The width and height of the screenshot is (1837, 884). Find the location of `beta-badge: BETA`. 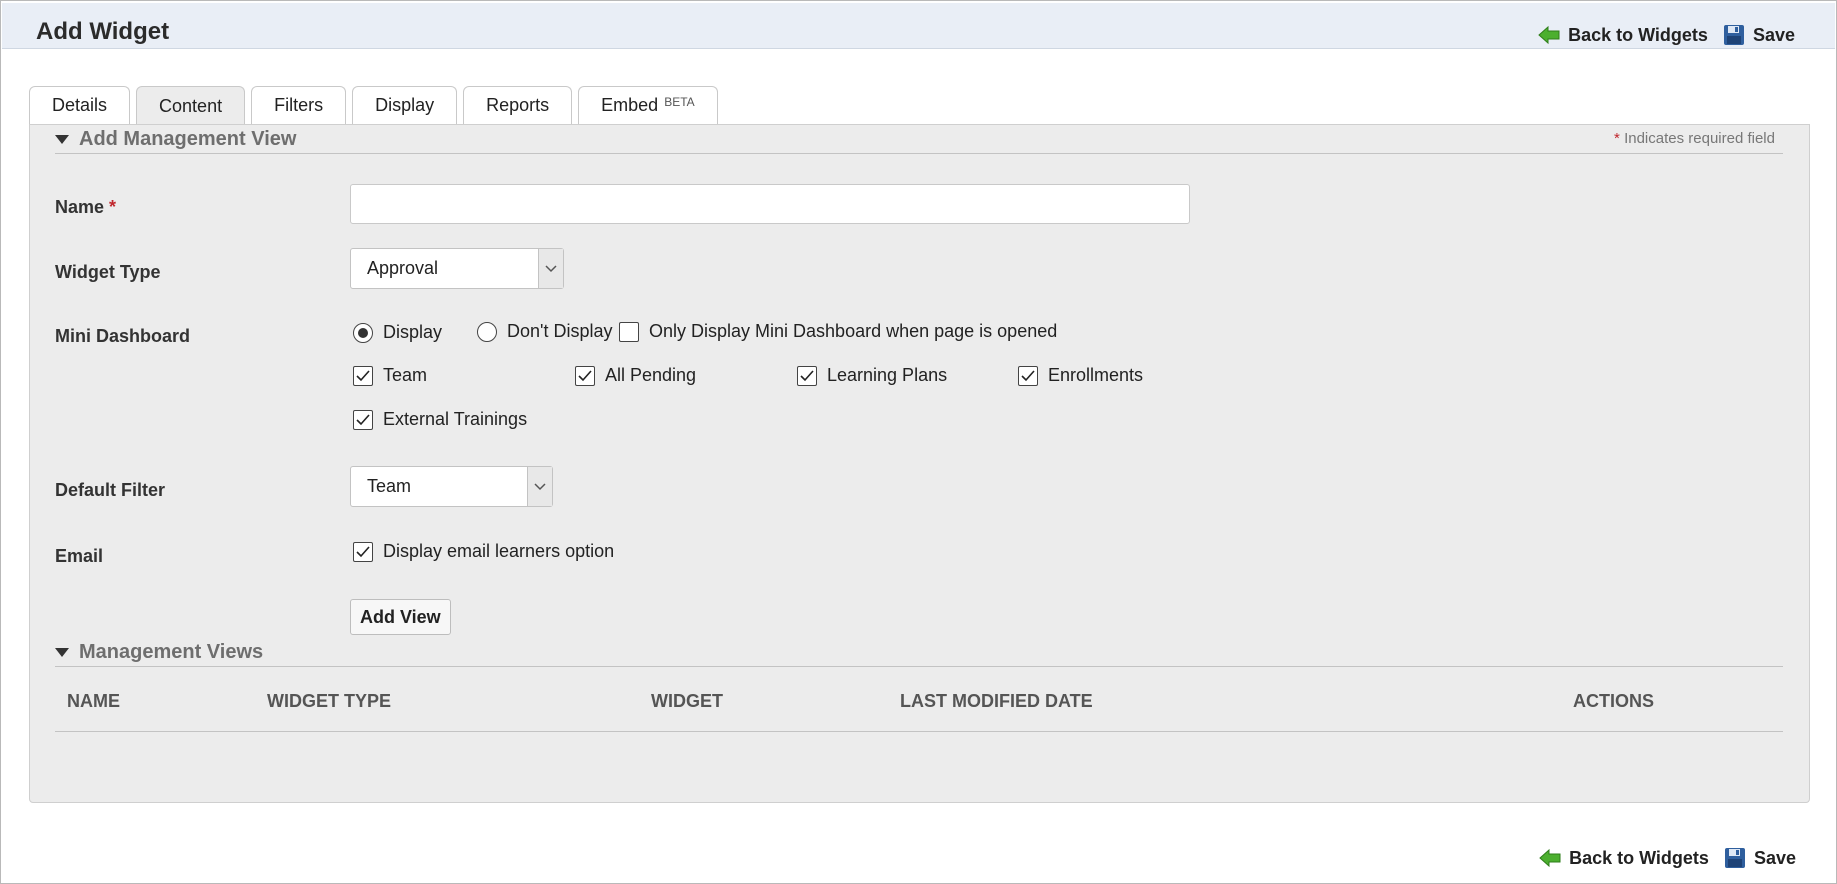

beta-badge: BETA is located at coordinates (679, 101).